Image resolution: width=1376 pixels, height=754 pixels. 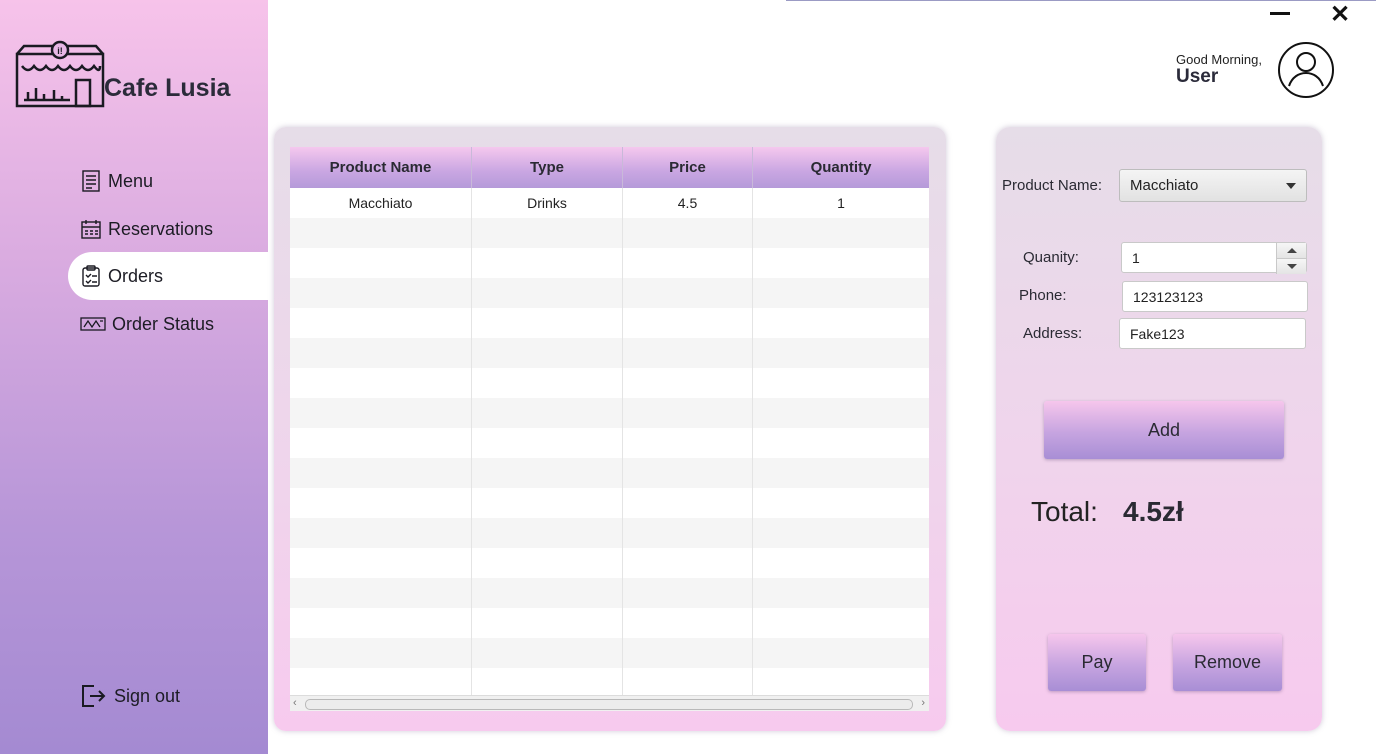 I want to click on sidebar-item-menu: Menu, so click(x=174, y=181).